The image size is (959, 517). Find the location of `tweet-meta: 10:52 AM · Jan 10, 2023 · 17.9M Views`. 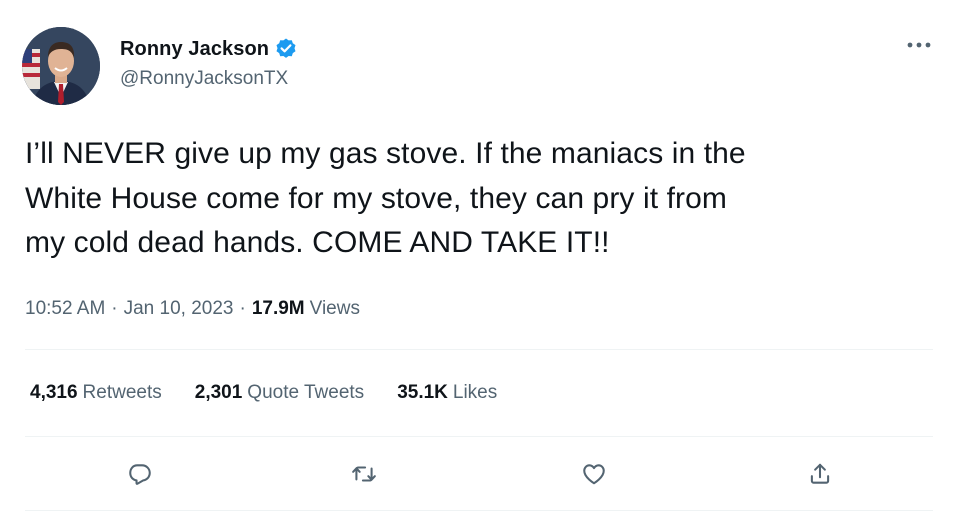

tweet-meta: 10:52 AM · Jan 10, 2023 · 17.9M Views is located at coordinates (192, 309).